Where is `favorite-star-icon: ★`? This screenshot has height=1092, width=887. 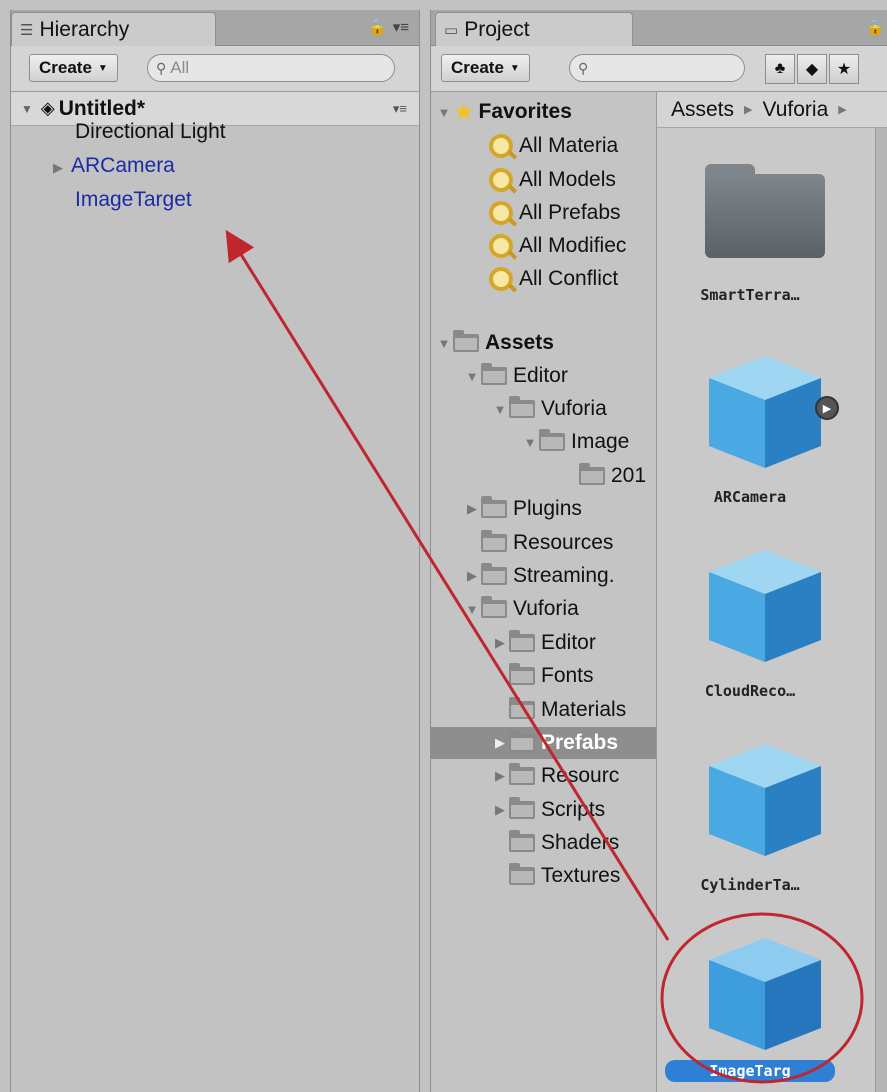 favorite-star-icon: ★ is located at coordinates (844, 69).